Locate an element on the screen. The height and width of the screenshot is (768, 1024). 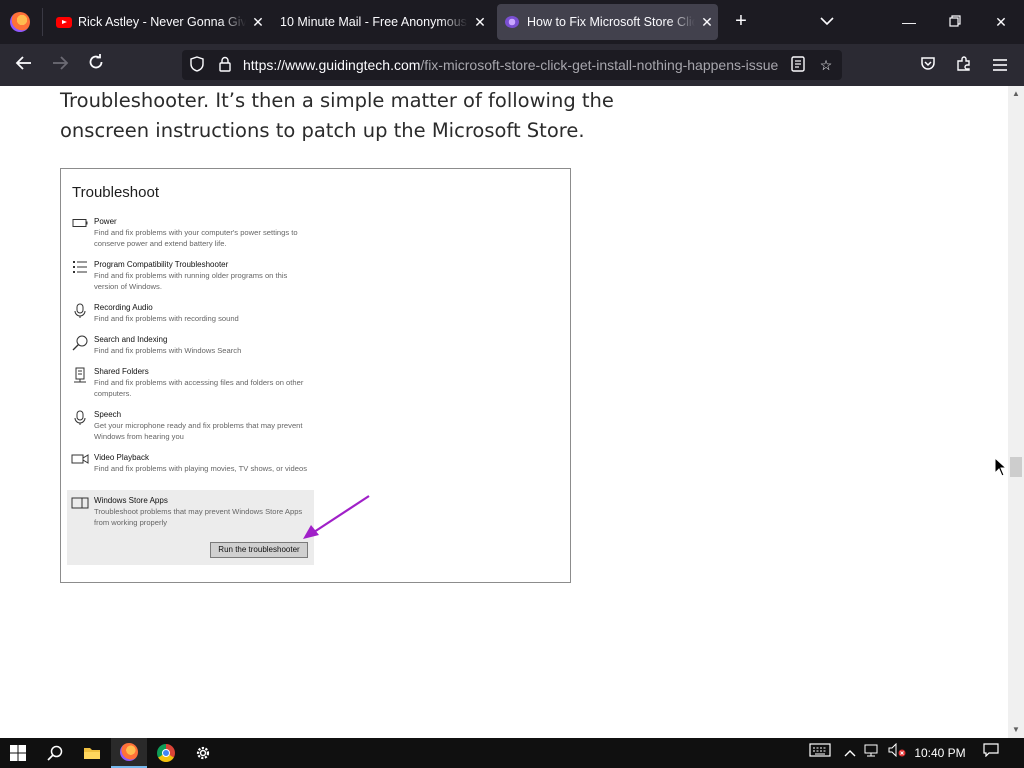
url-domain: https://www.guidingtech.com is located at coordinates (332, 65).